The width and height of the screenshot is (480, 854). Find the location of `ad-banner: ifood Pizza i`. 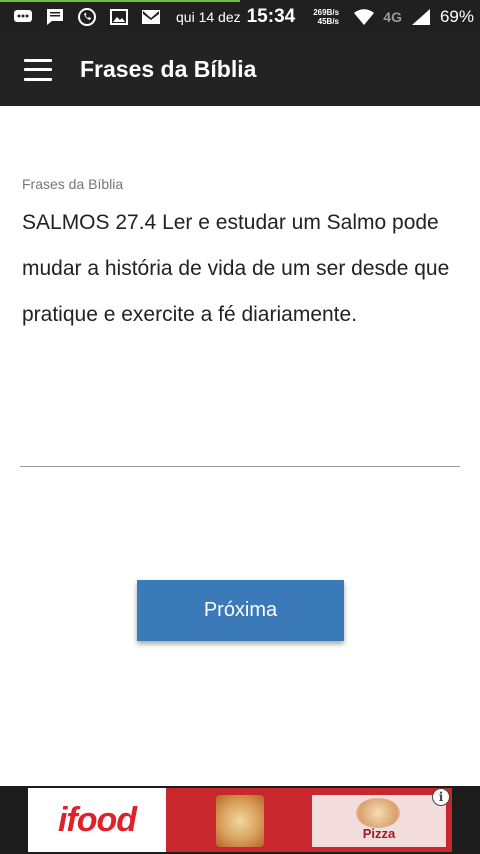

ad-banner: ifood Pizza i is located at coordinates (240, 820).